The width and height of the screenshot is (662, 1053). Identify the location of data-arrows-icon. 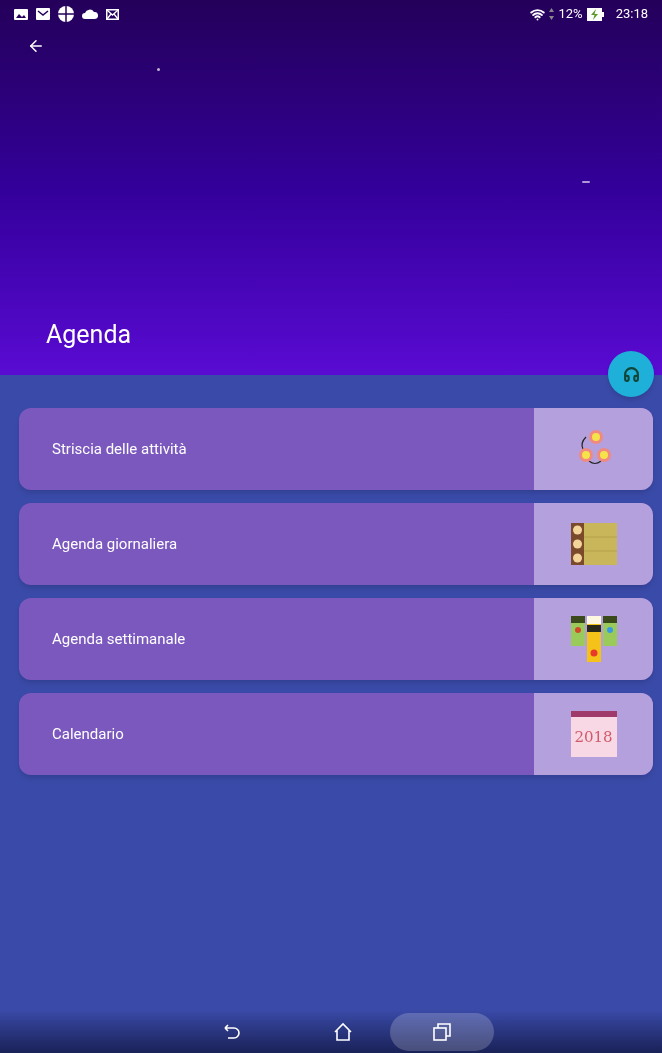
(552, 14).